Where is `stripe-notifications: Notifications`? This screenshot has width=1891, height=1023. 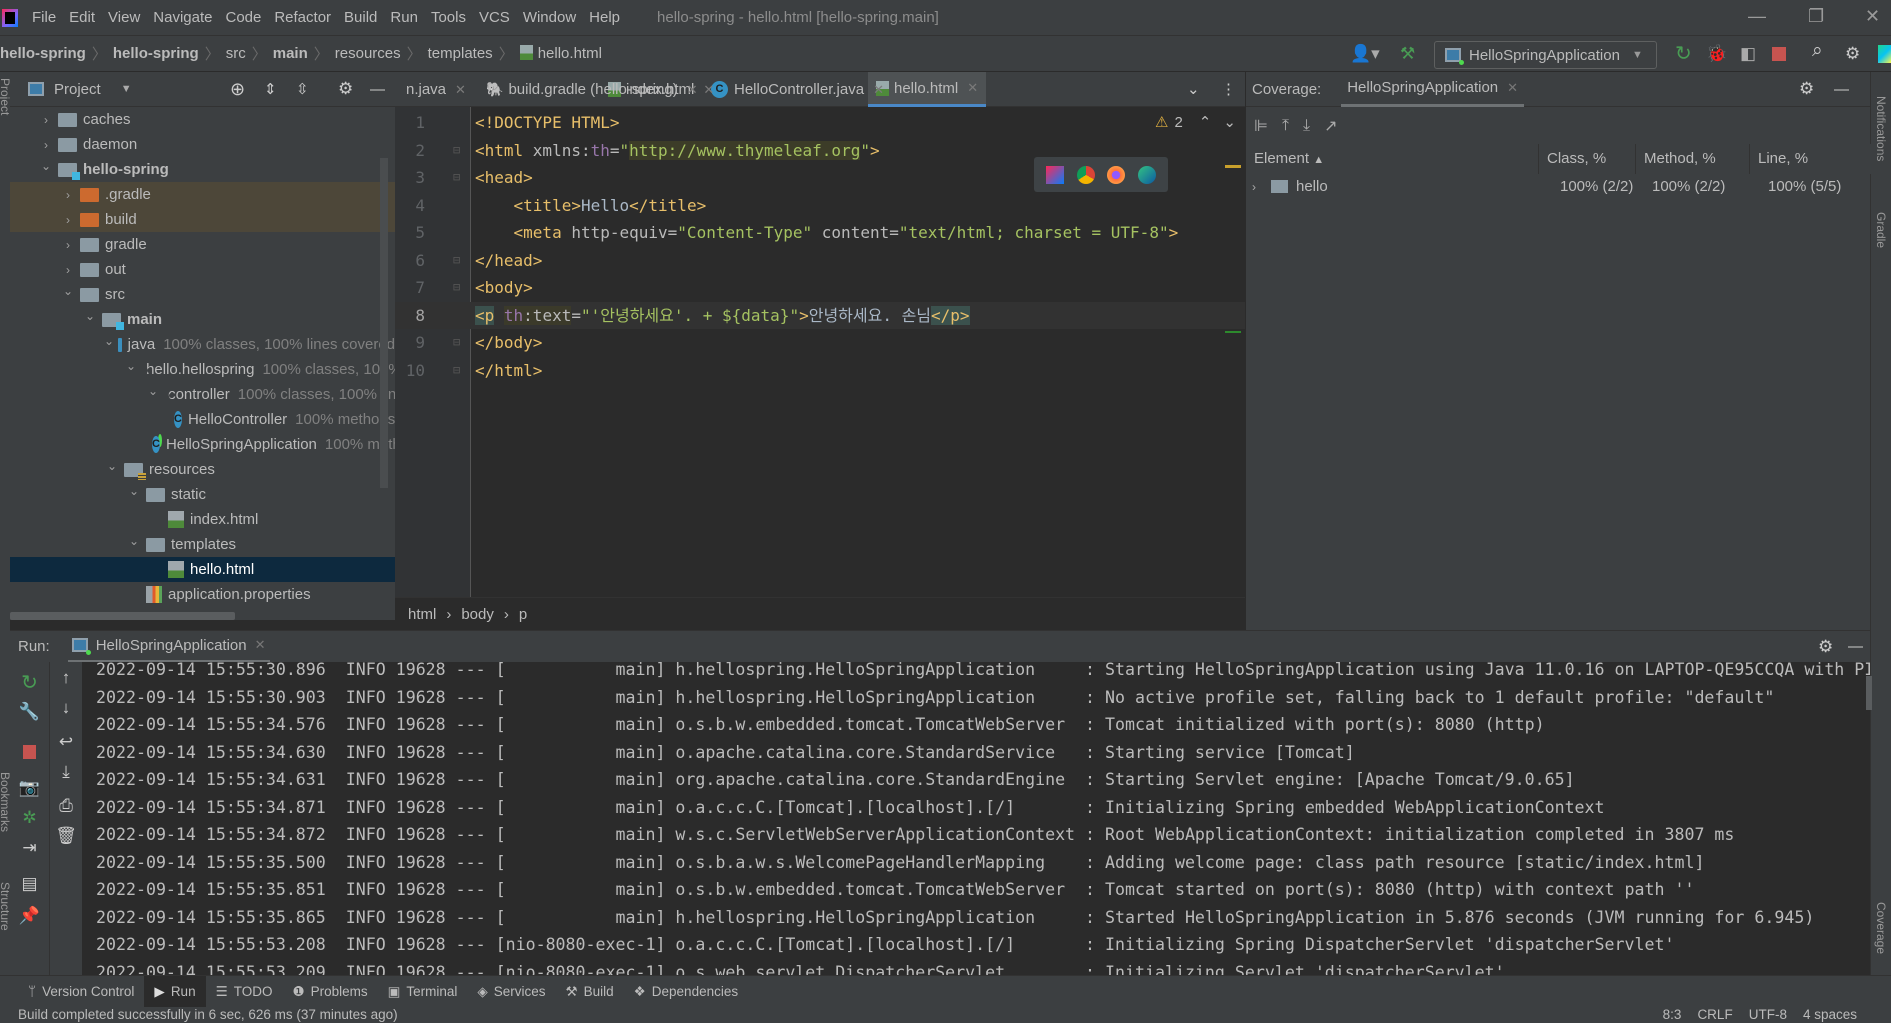 stripe-notifications: Notifications is located at coordinates (1881, 128).